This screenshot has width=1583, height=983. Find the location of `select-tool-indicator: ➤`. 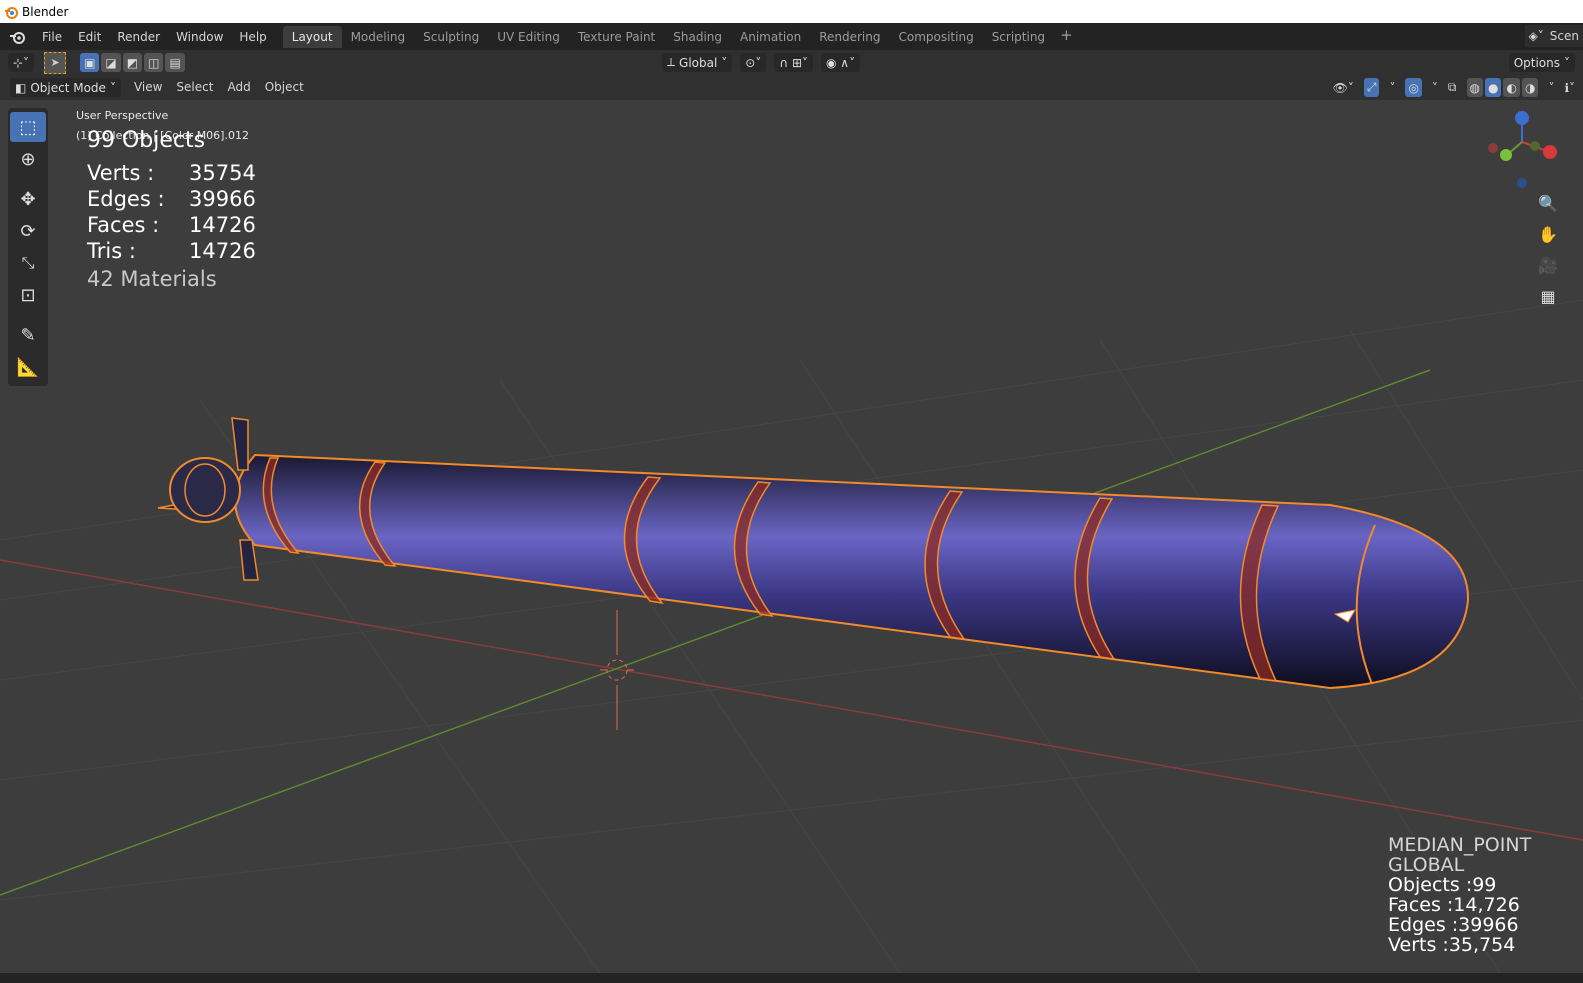

select-tool-indicator: ➤ is located at coordinates (55, 62).